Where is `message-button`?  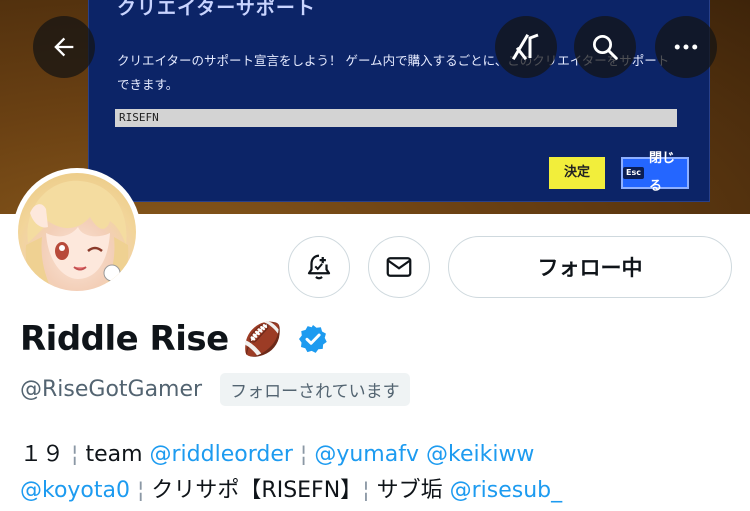
message-button is located at coordinates (399, 267).